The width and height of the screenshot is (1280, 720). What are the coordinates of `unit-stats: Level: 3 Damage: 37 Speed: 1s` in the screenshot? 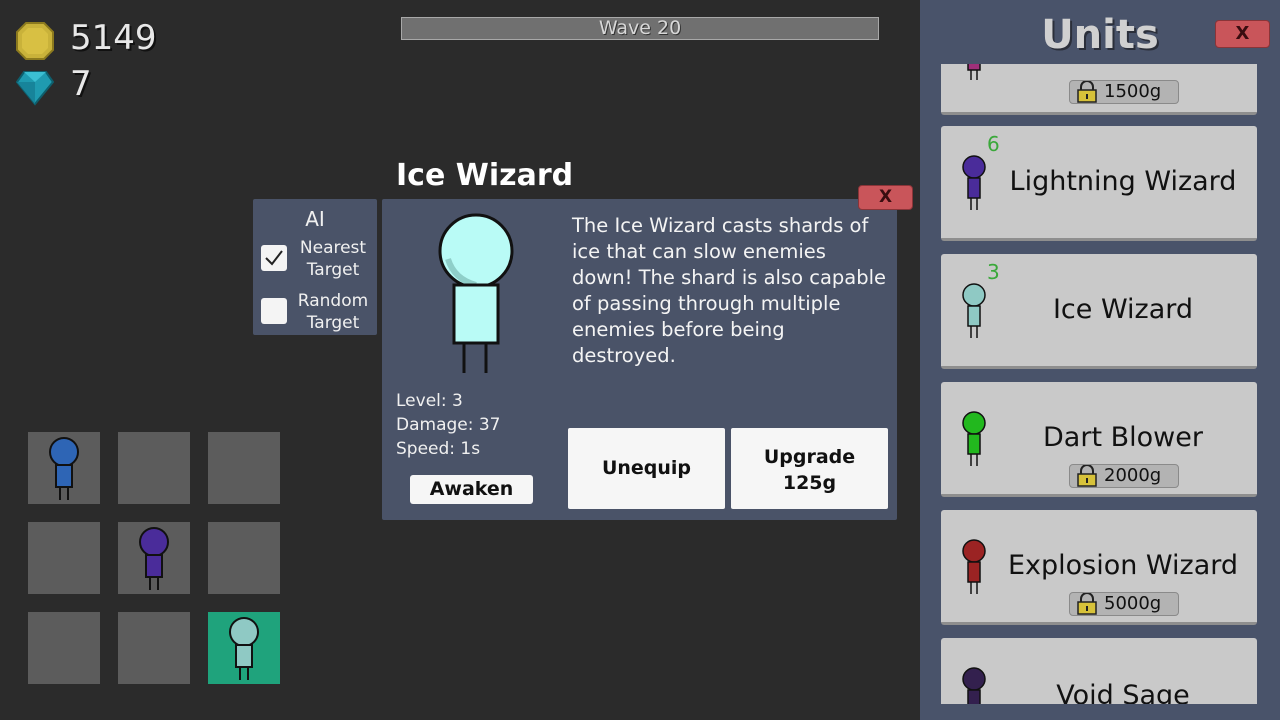 It's located at (448, 425).